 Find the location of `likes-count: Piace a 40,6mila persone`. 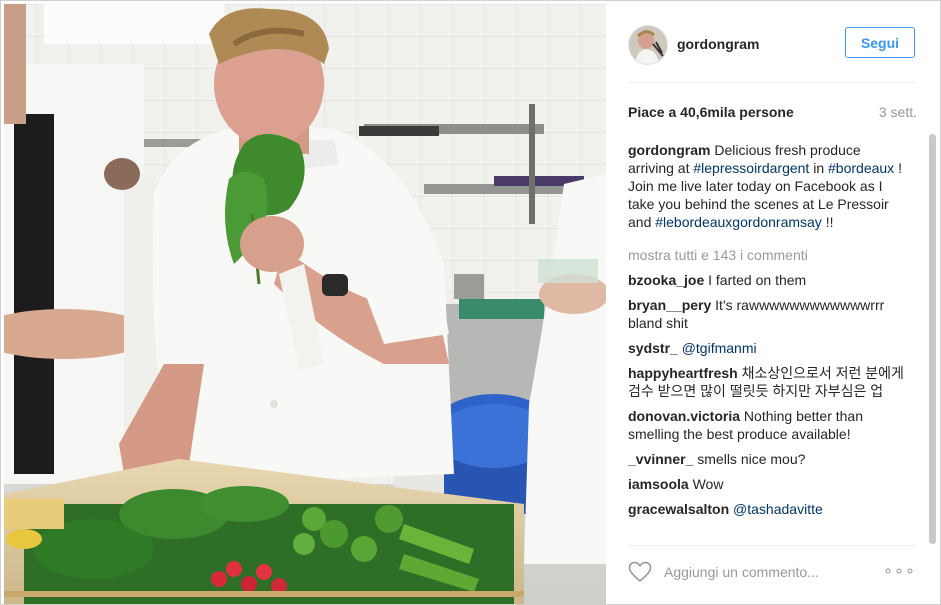

likes-count: Piace a 40,6mila persone is located at coordinates (711, 112).